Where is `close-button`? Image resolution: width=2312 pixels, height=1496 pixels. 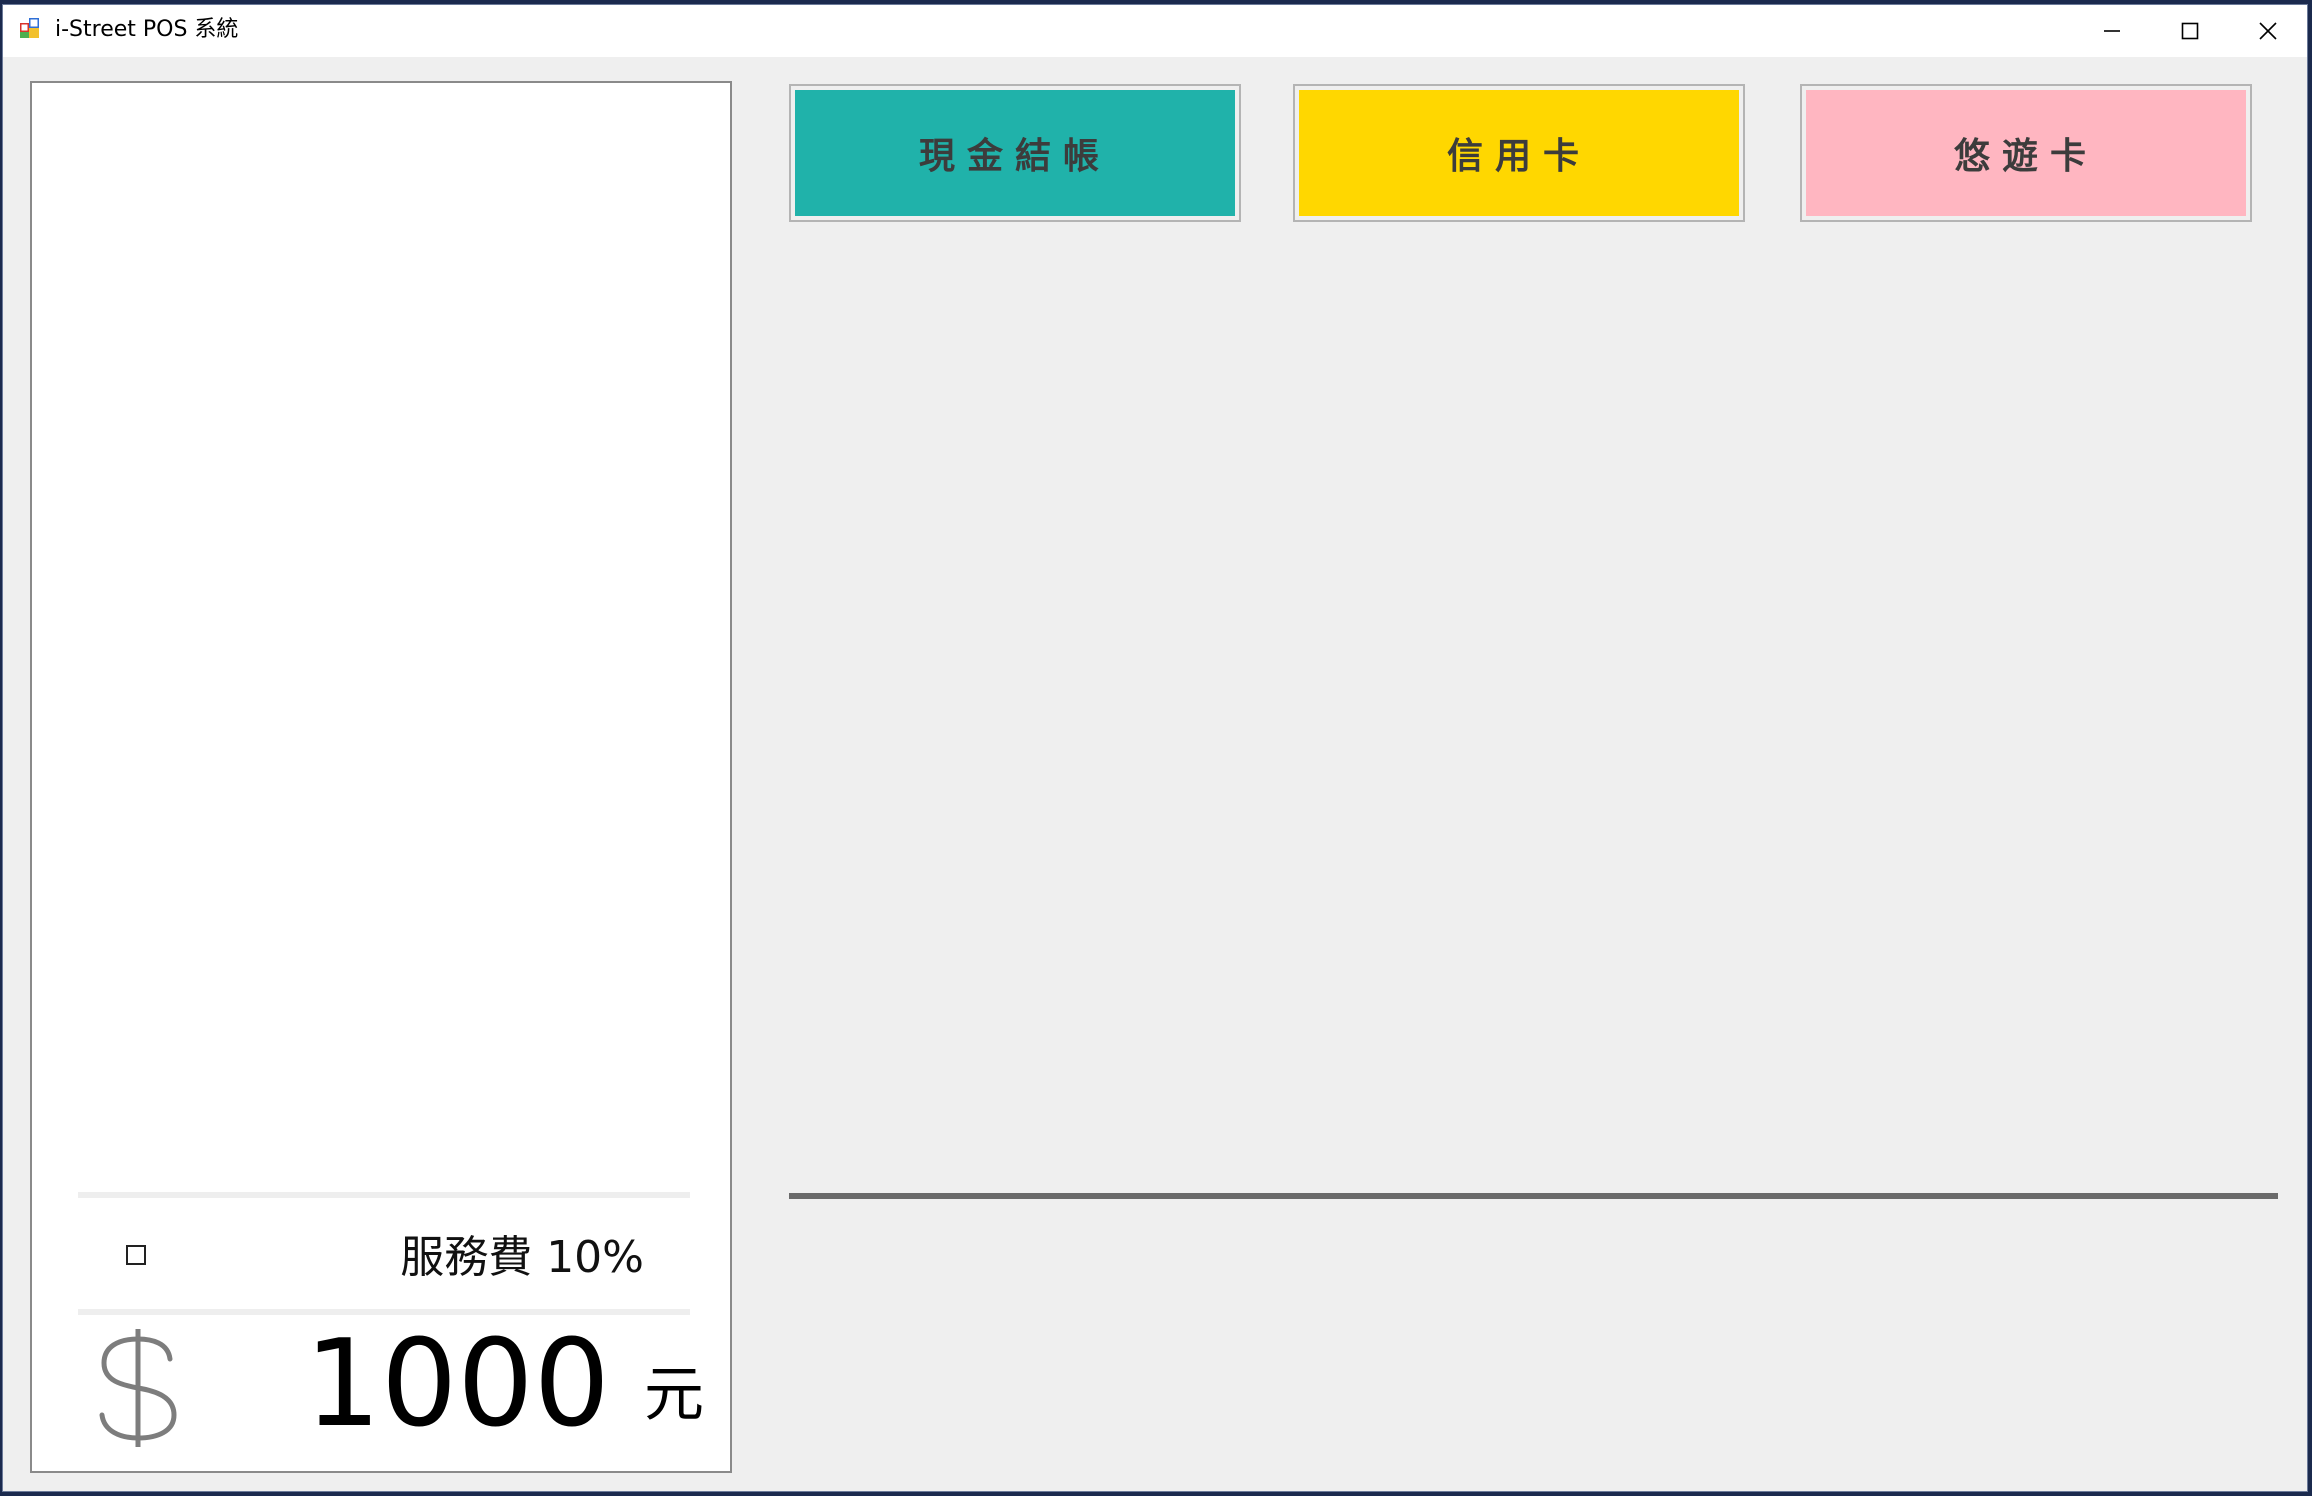
close-button is located at coordinates (2268, 31).